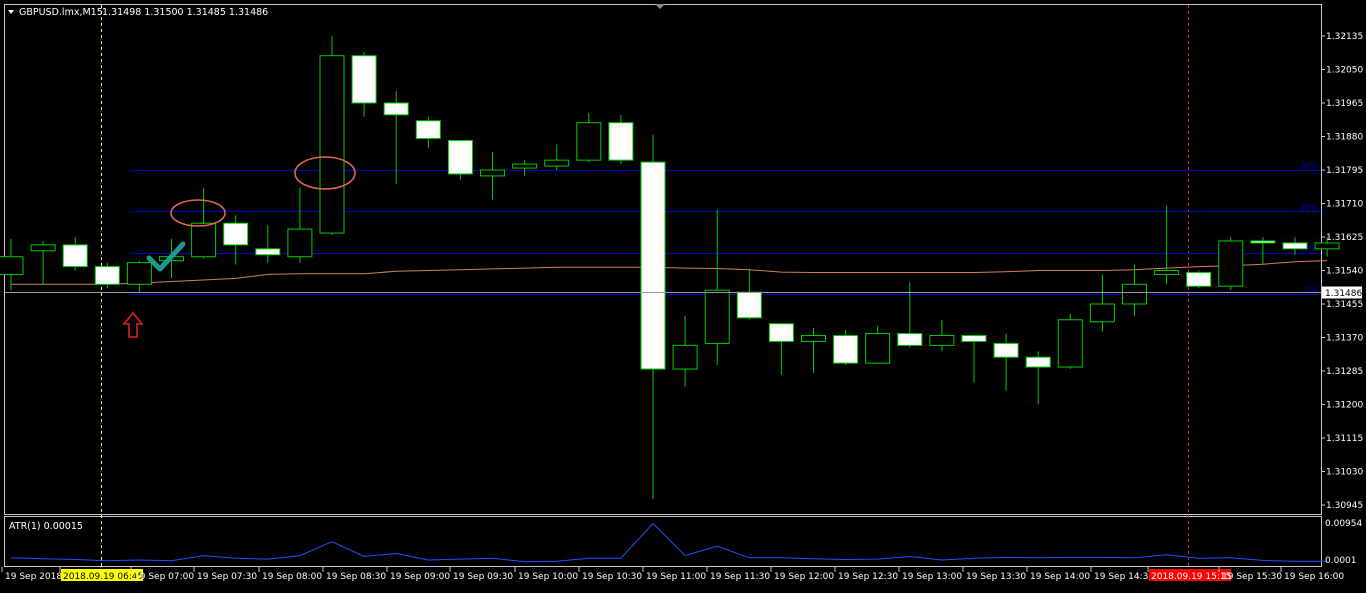 Image resolution: width=1366 pixels, height=593 pixels. What do you see at coordinates (483, 577) in the screenshot?
I see `time-axis-label: 19 Sep 09:30` at bounding box center [483, 577].